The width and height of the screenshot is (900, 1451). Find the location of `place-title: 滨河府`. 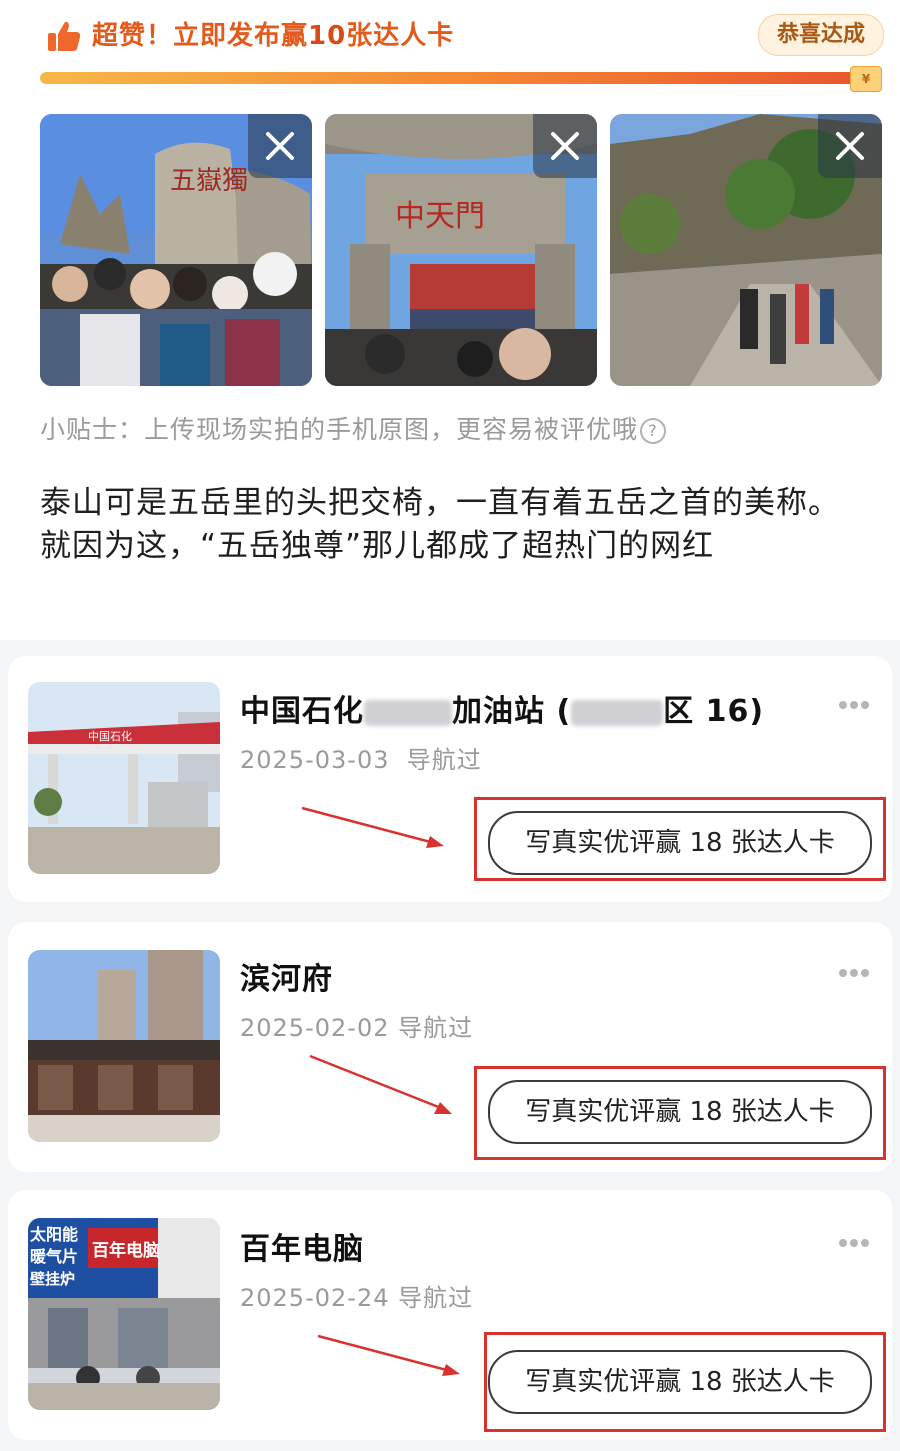

place-title: 滨河府 is located at coordinates (286, 979).